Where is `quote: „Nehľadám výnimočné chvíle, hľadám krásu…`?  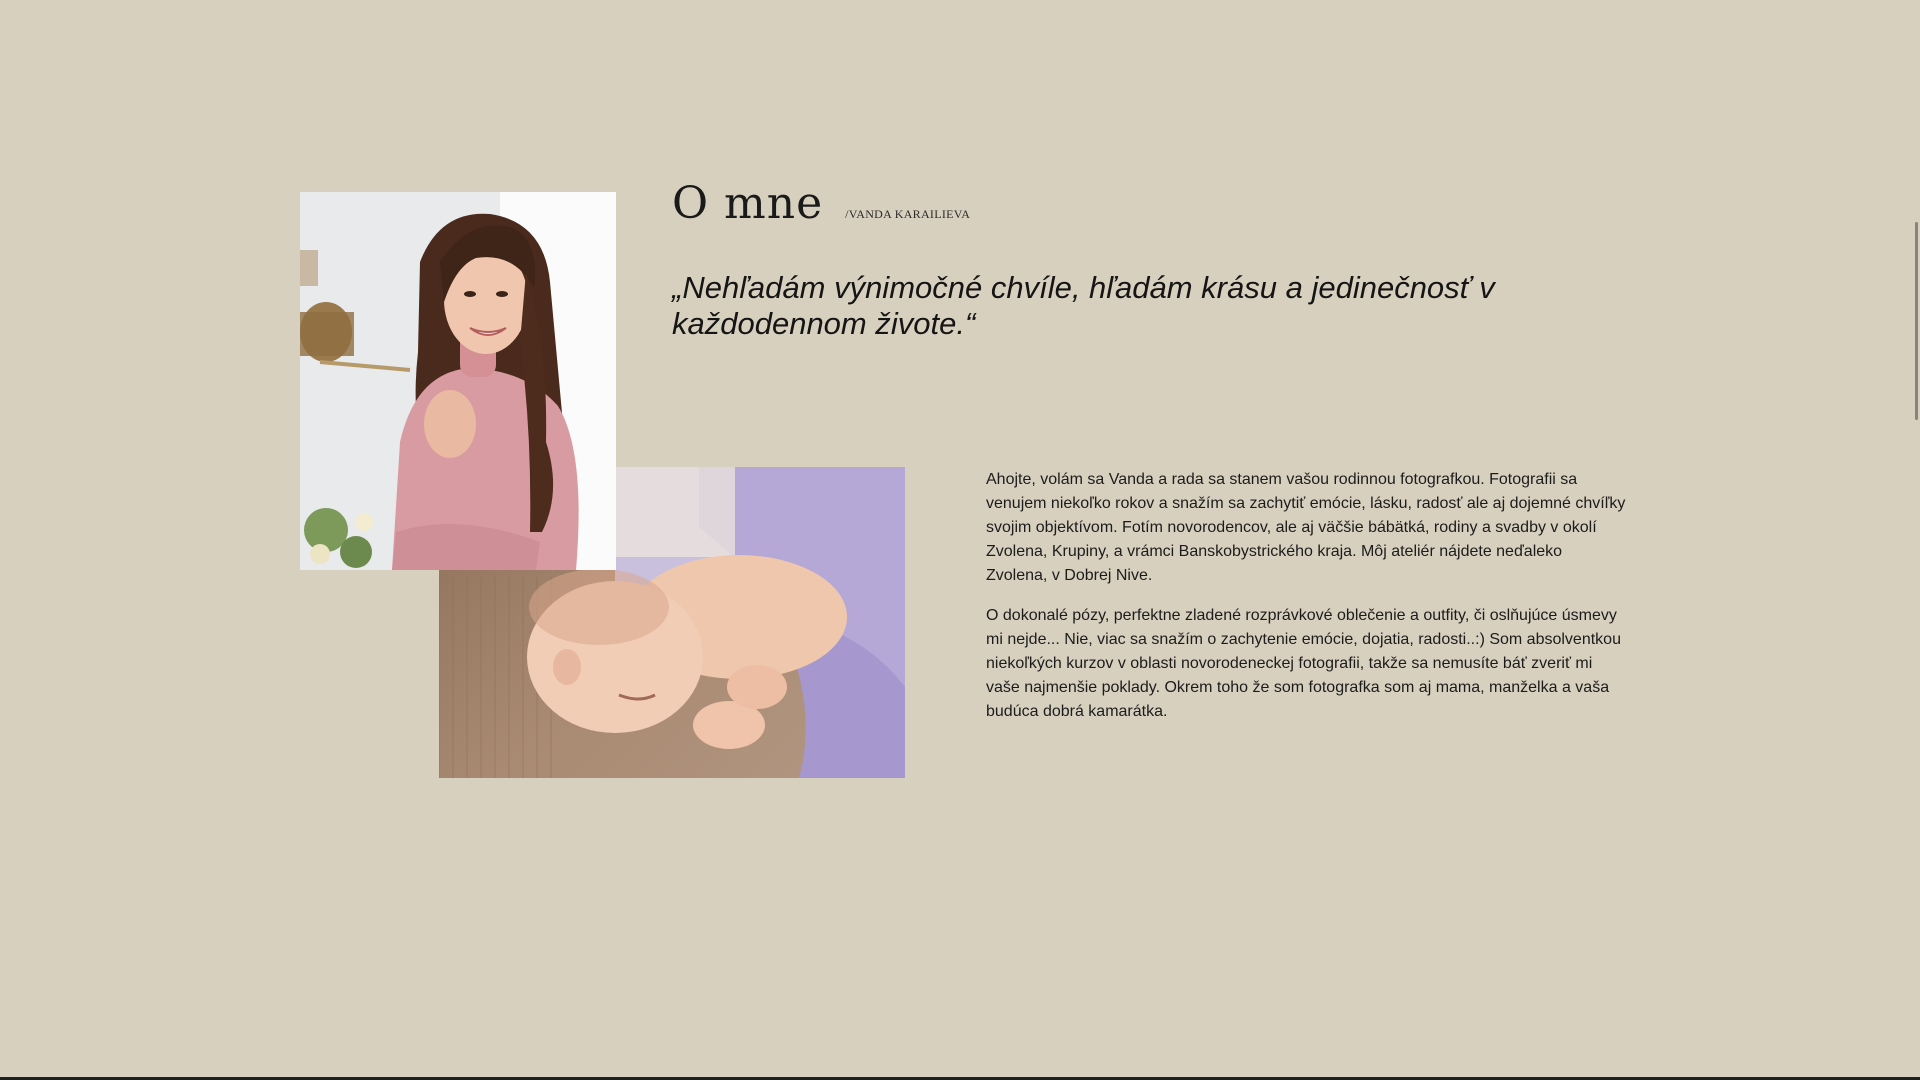 quote: „Nehľadám výnimočné chvíle, hľadám krásu… is located at coordinates (1083, 305).